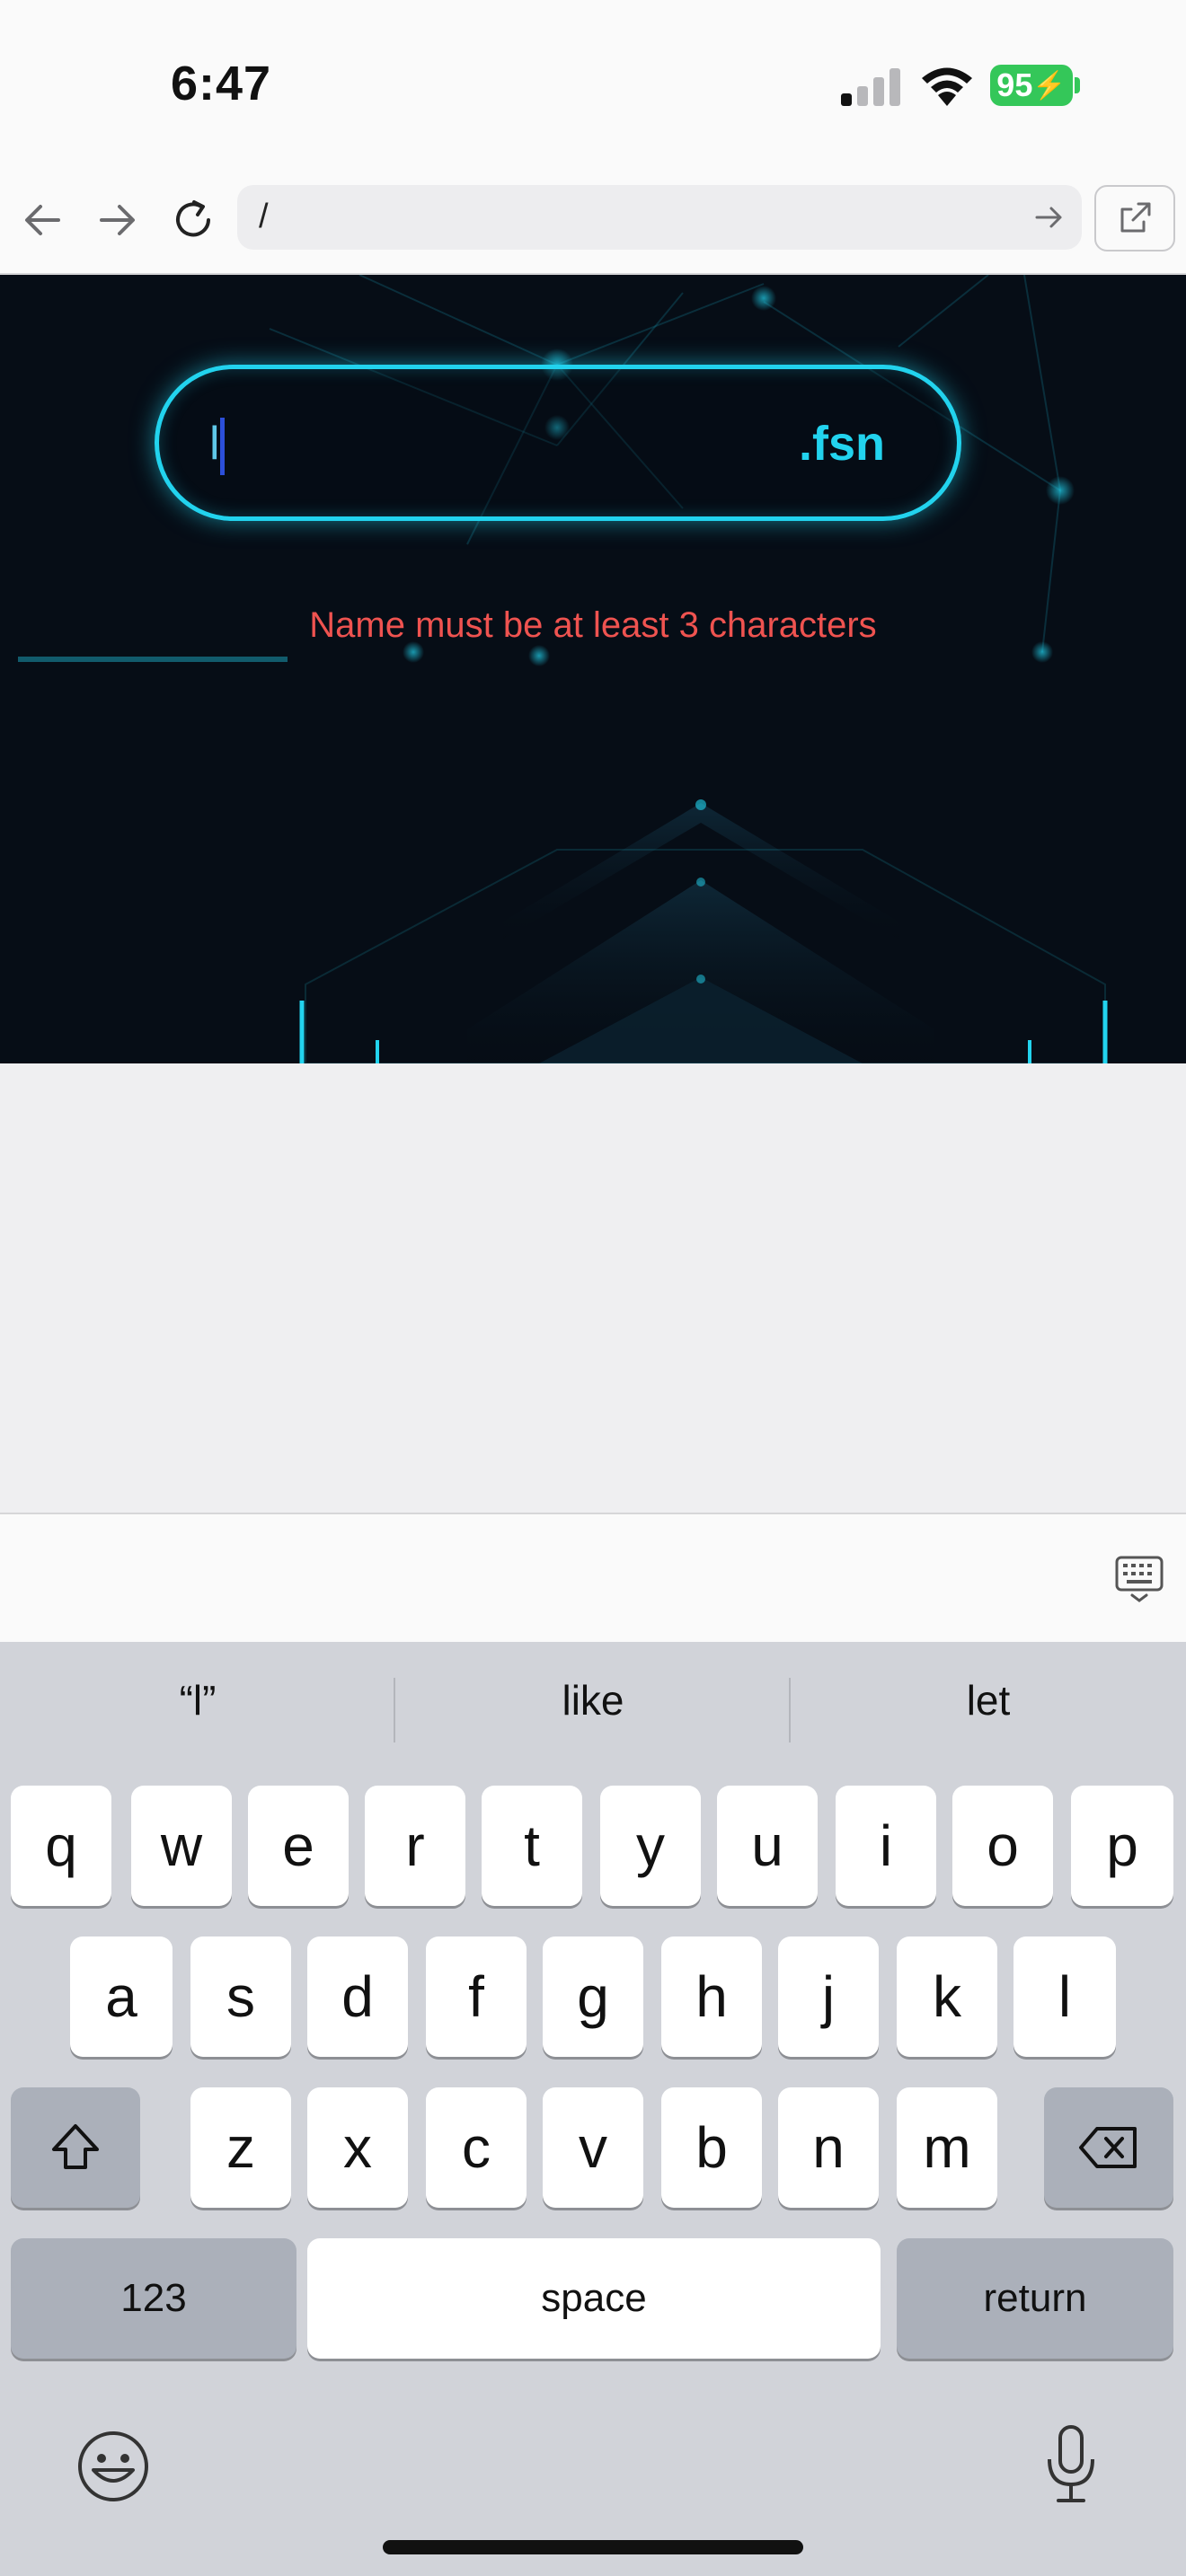 Image resolution: width=1186 pixels, height=2576 pixels. Describe the element at coordinates (650, 1846) in the screenshot. I see `key-y: y` at that location.